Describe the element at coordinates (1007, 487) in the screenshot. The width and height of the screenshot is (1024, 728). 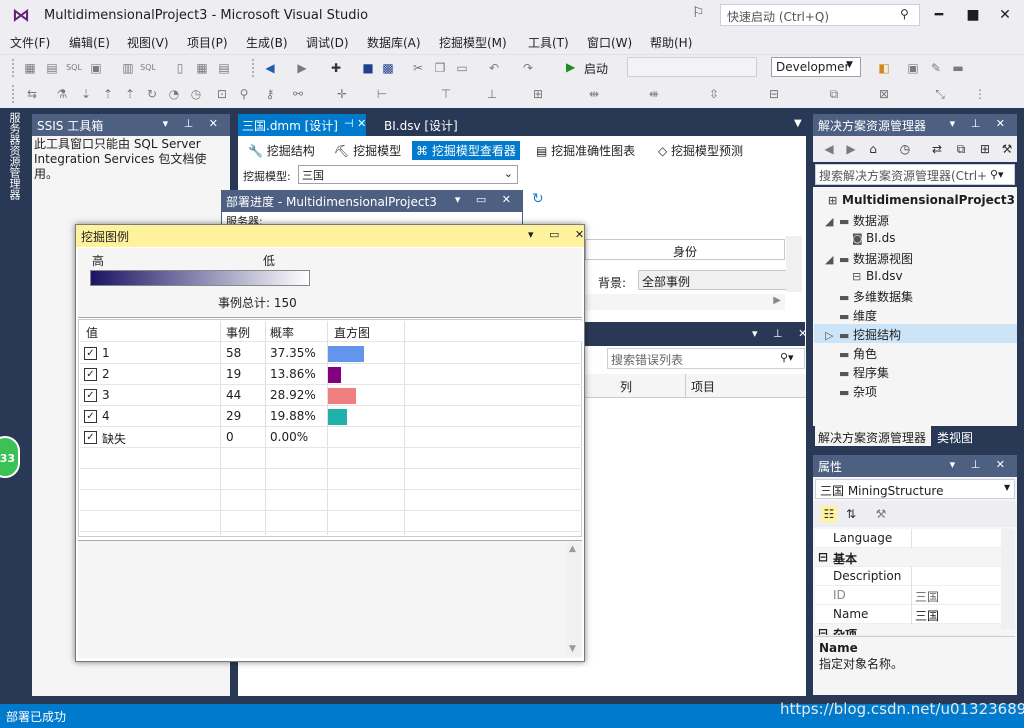
I see `chevron-down-icon: ▼` at that location.